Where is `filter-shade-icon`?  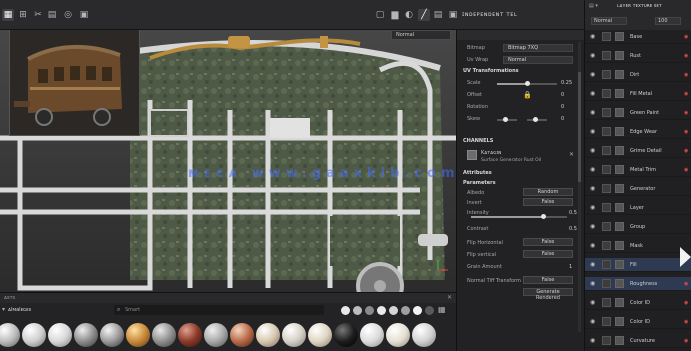
filter-shade-icon is located at coordinates (405, 310).